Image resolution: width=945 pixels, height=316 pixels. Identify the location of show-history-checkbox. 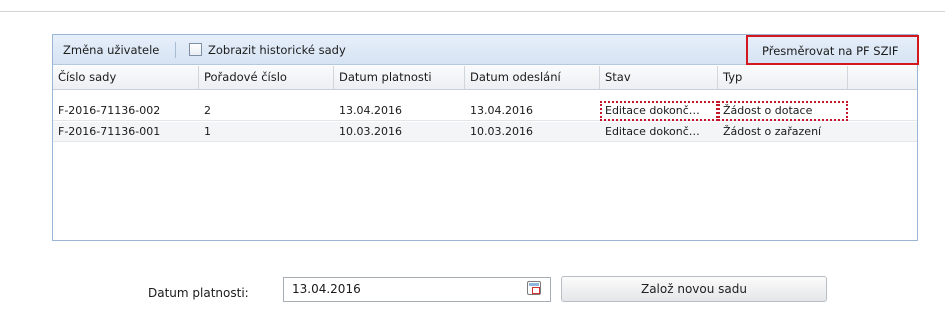
(195, 49).